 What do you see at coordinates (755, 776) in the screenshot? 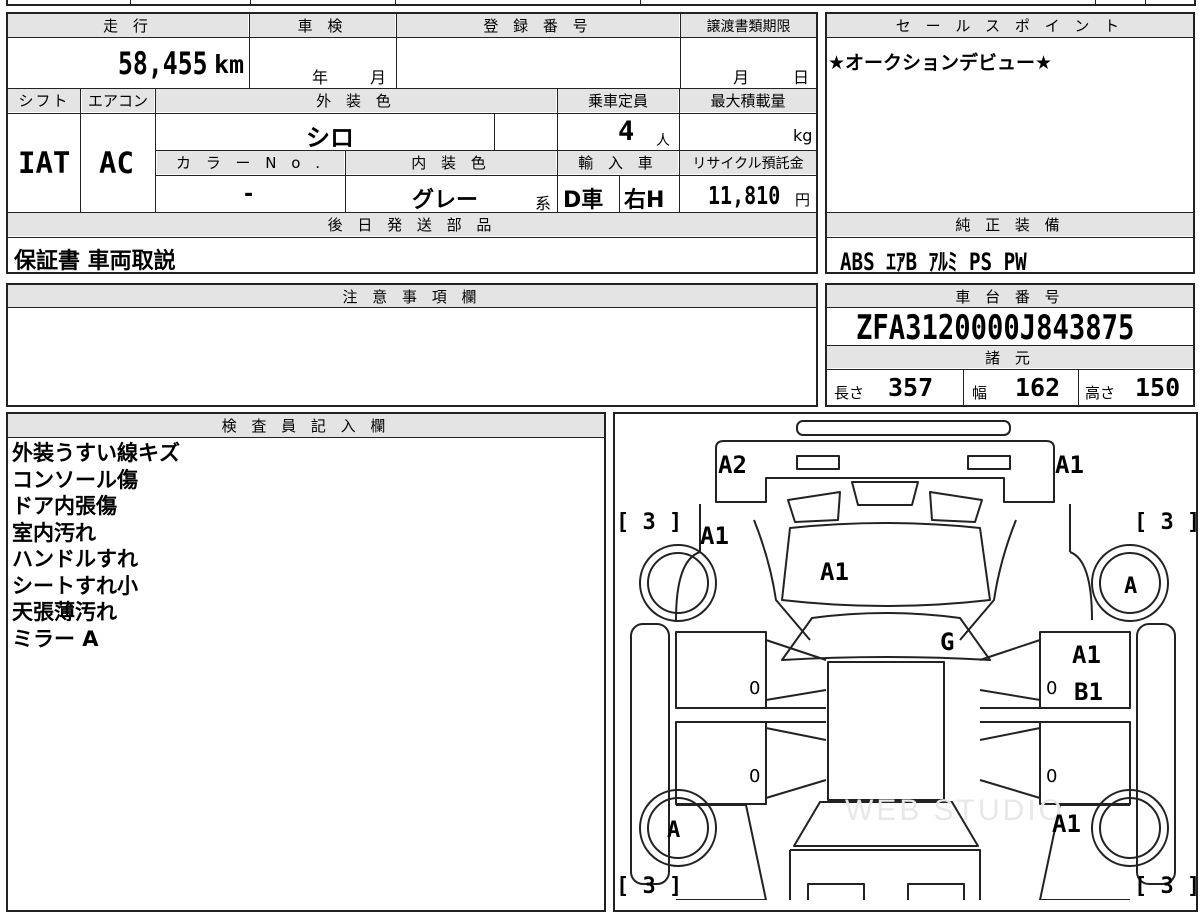
I see `zero-left-rear-door: 0` at bounding box center [755, 776].